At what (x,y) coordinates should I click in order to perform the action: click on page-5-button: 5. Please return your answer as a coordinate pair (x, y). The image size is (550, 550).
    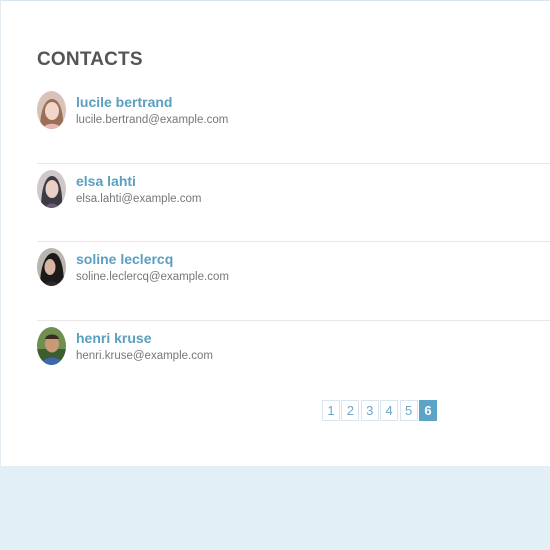
    Looking at the image, I should click on (408, 410).